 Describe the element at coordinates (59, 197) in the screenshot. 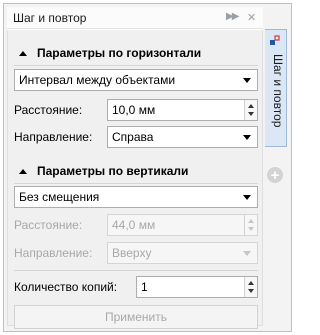

I see `vertical-mode-value: Без смещения` at that location.